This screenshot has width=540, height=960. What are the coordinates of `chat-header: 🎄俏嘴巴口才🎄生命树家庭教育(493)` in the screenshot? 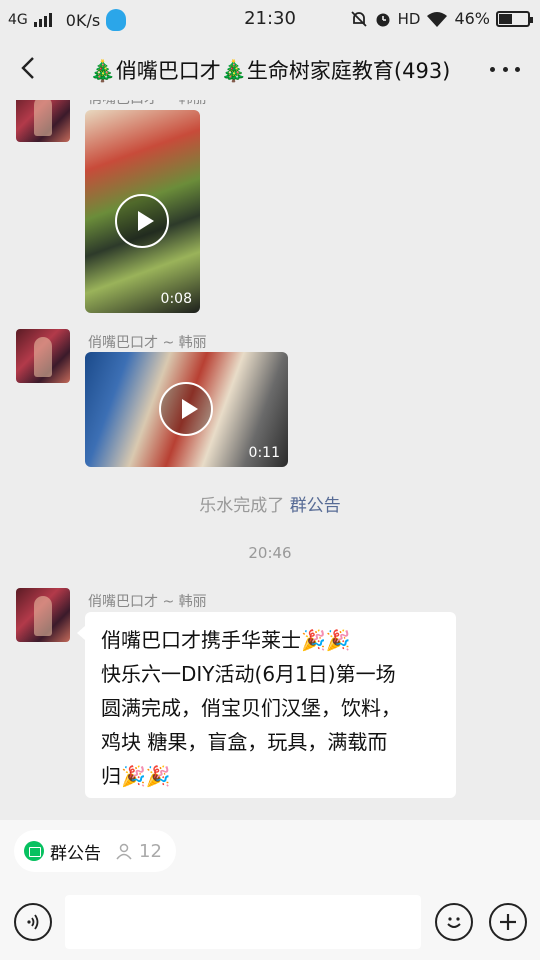 It's located at (270, 69).